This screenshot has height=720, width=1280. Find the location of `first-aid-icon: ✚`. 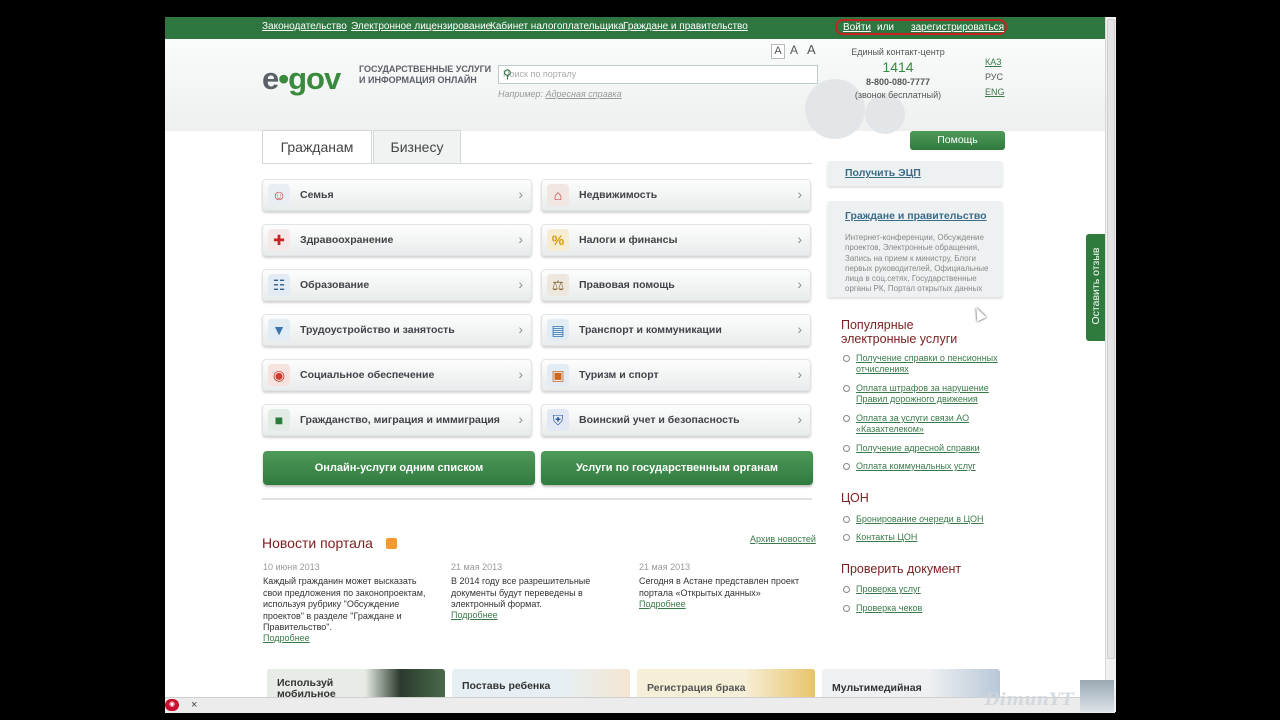

first-aid-icon: ✚ is located at coordinates (279, 240).